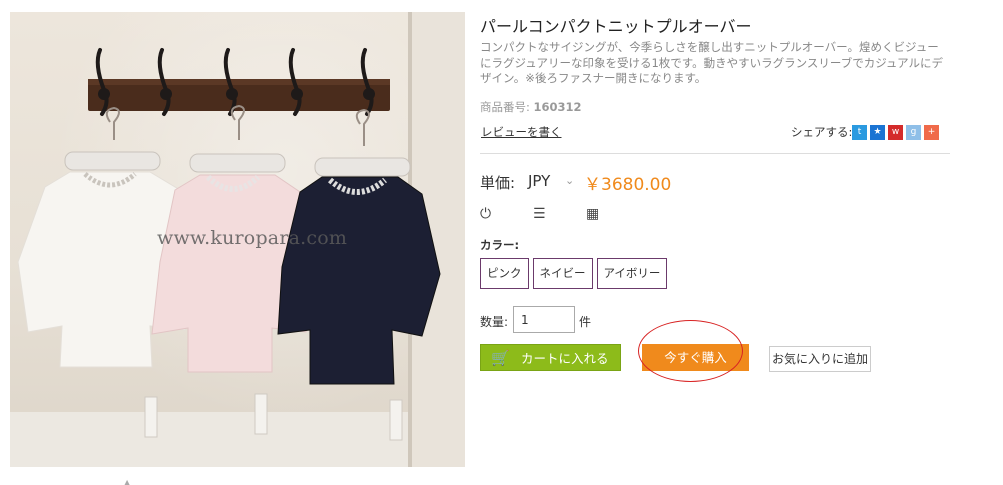 The width and height of the screenshot is (1003, 485). I want to click on color-label: カラー:, so click(500, 245).